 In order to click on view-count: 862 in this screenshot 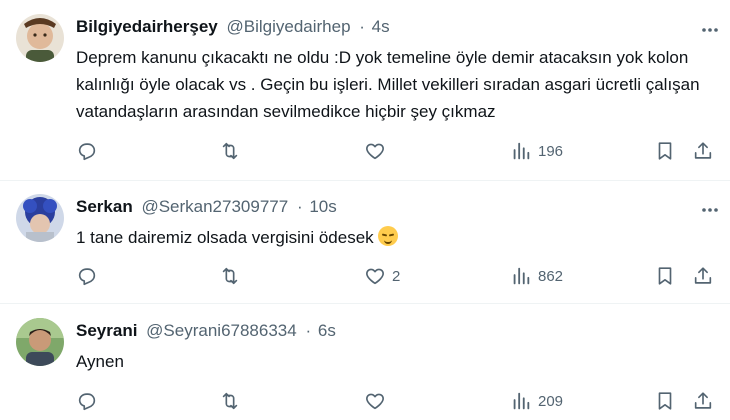, I will do `click(551, 276)`.